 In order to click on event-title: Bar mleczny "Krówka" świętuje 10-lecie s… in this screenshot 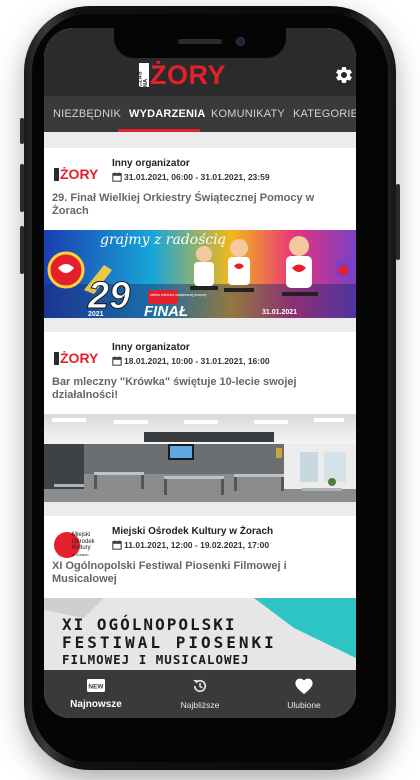, I will do `click(200, 389)`.